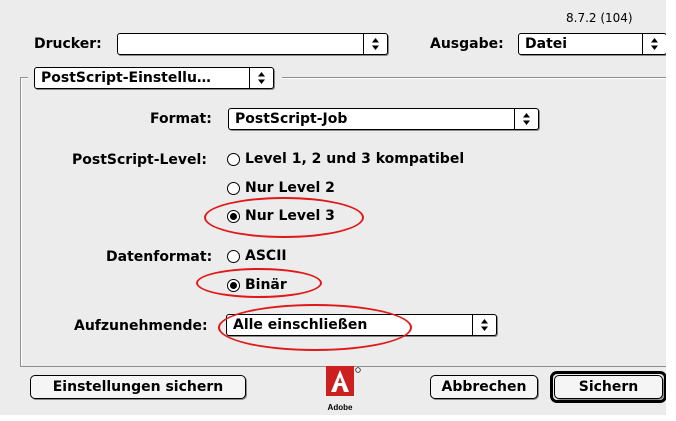 The width and height of the screenshot is (676, 421). What do you see at coordinates (290, 188) in the screenshot?
I see `option-level-2-label: Nur Level 2` at bounding box center [290, 188].